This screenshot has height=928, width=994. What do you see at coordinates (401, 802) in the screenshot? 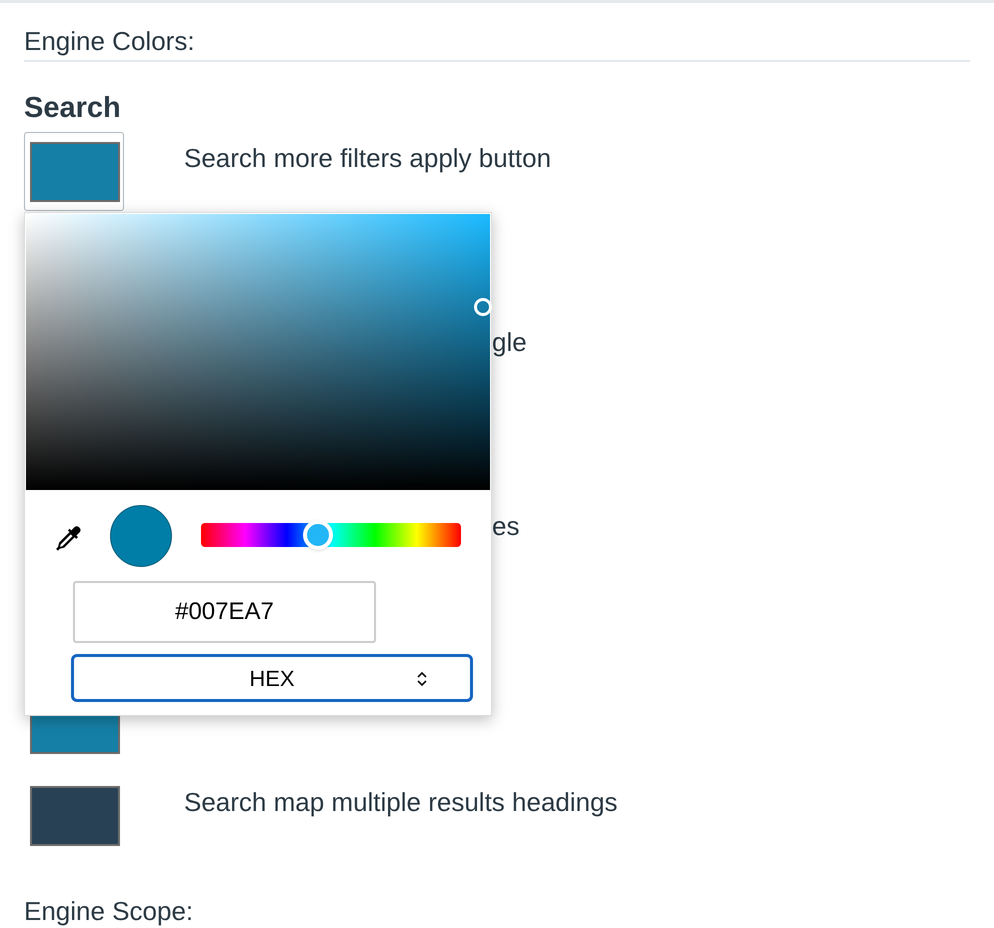
I see `row-label: Search map multiple results headings` at bounding box center [401, 802].